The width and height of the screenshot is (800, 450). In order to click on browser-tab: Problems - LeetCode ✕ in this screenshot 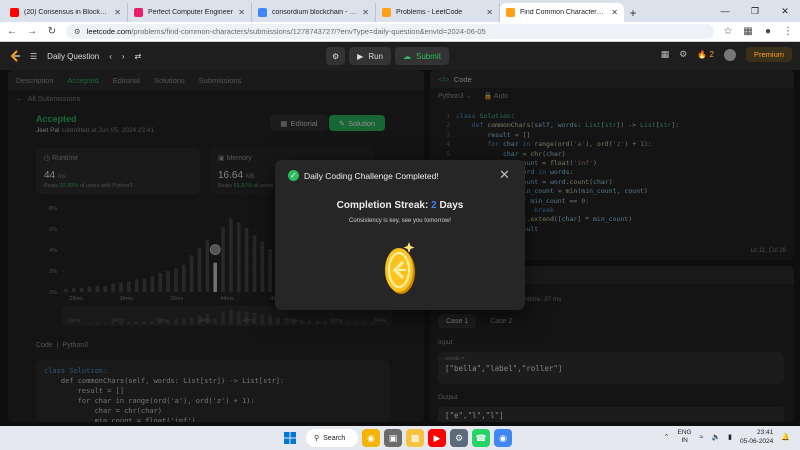, I will do `click(438, 12)`.